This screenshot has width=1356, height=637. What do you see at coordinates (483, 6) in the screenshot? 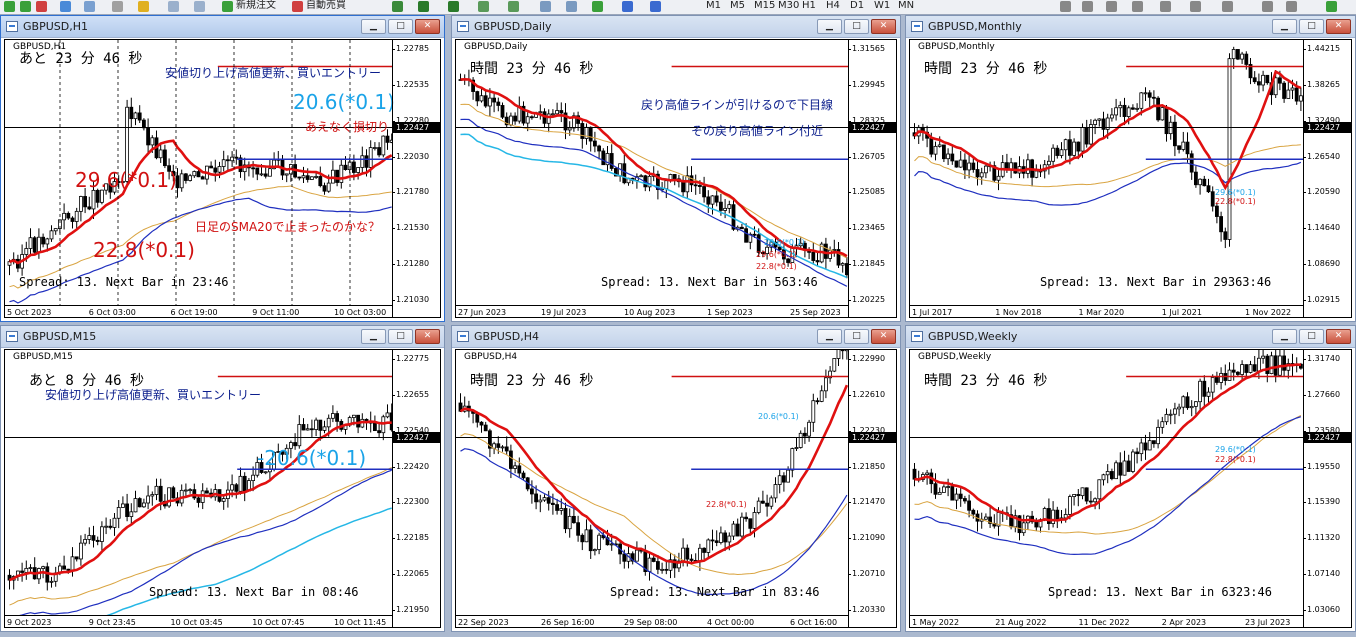
I see `zoom-in-icon` at bounding box center [483, 6].